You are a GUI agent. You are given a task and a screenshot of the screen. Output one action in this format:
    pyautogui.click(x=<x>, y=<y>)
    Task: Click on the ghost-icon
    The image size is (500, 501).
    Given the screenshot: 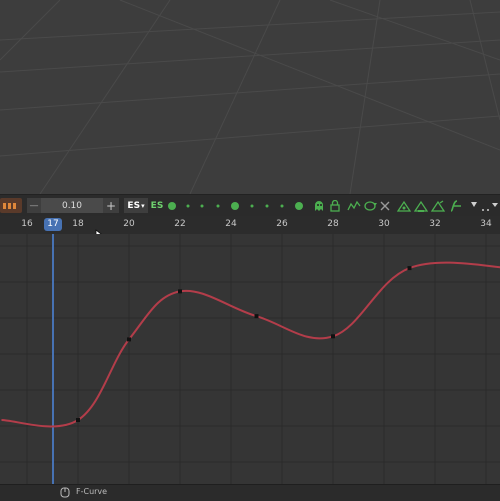 What is the action you would take?
    pyautogui.click(x=319, y=205)
    